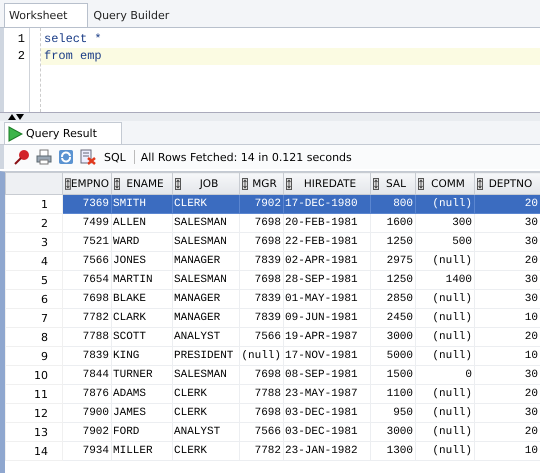 The width and height of the screenshot is (540, 473). I want to click on row-number: 6, so click(34, 299).